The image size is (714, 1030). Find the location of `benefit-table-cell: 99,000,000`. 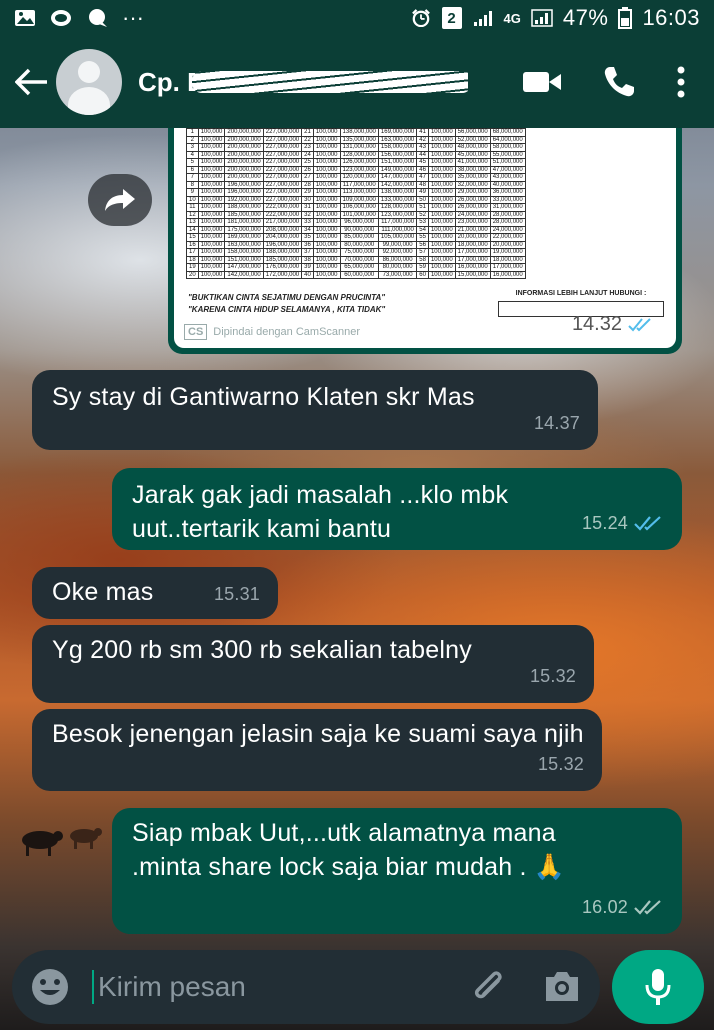

benefit-table-cell: 99,000,000 is located at coordinates (397, 244).